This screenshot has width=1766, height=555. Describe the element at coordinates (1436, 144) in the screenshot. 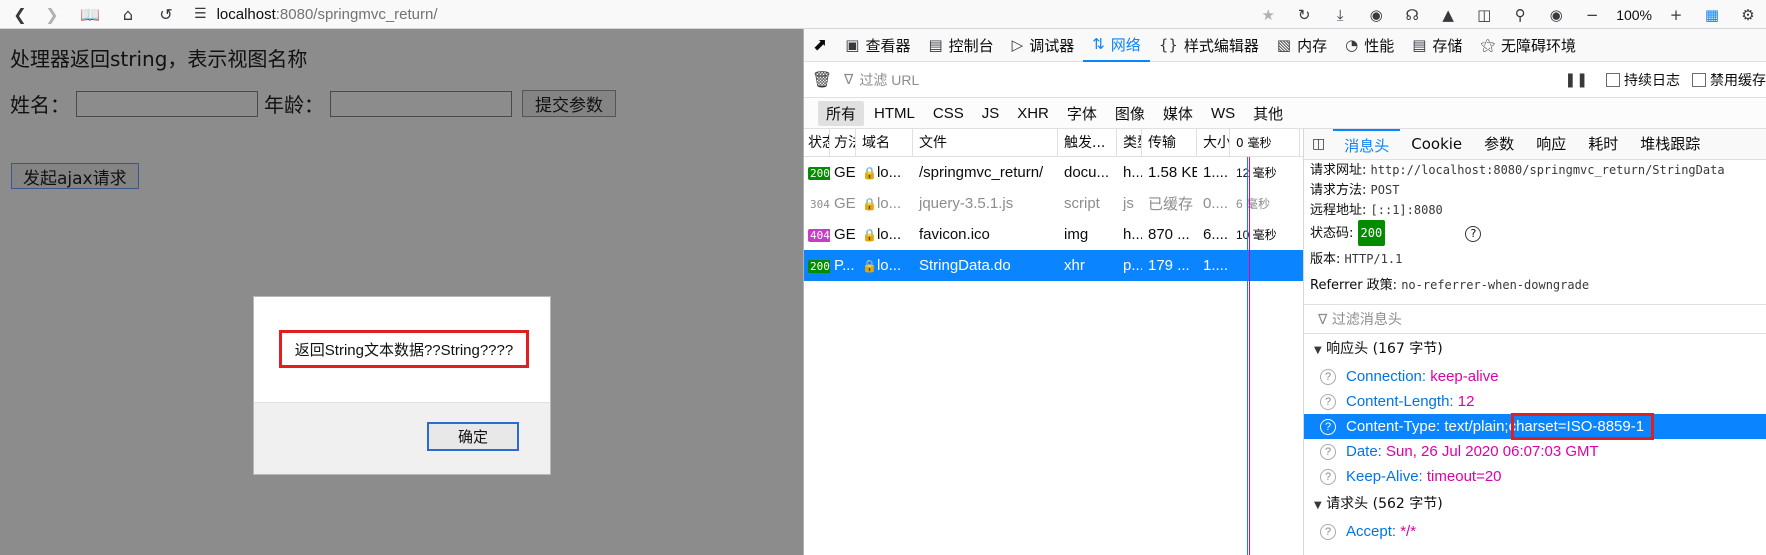

I see `tab-cookie: Cookie` at that location.